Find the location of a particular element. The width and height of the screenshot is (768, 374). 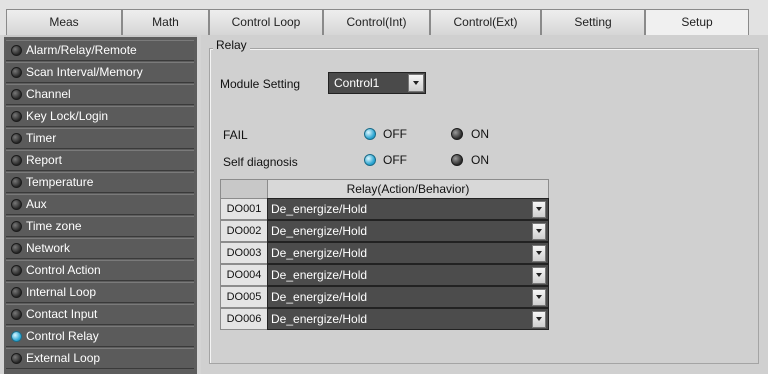

sidebar-item-label: Internal Loop is located at coordinates (61, 292).